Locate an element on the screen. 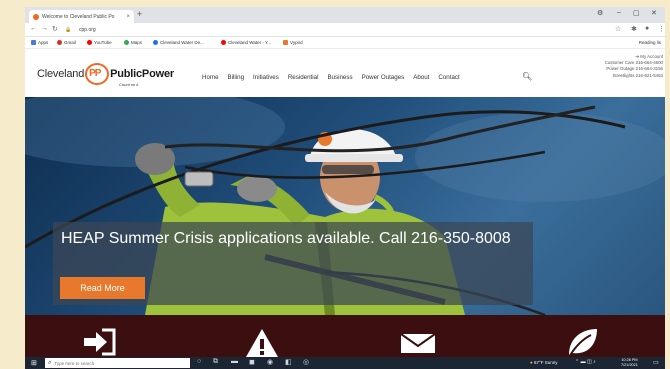  taskbar-clock: 10:26 PM 7/21/2021 is located at coordinates (629, 363).